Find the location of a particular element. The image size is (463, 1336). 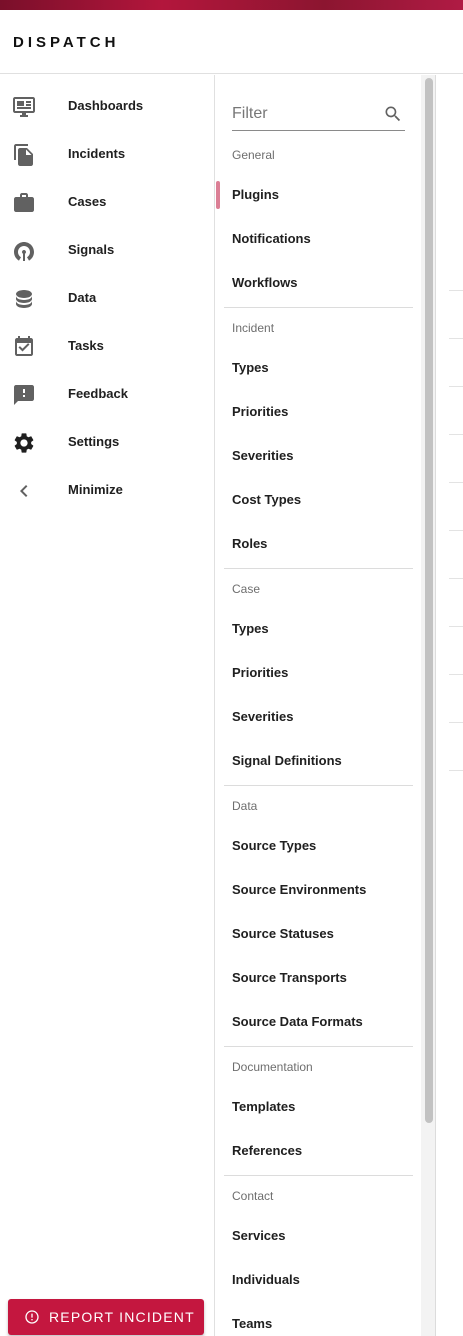

section-header-general: General is located at coordinates (253, 155).